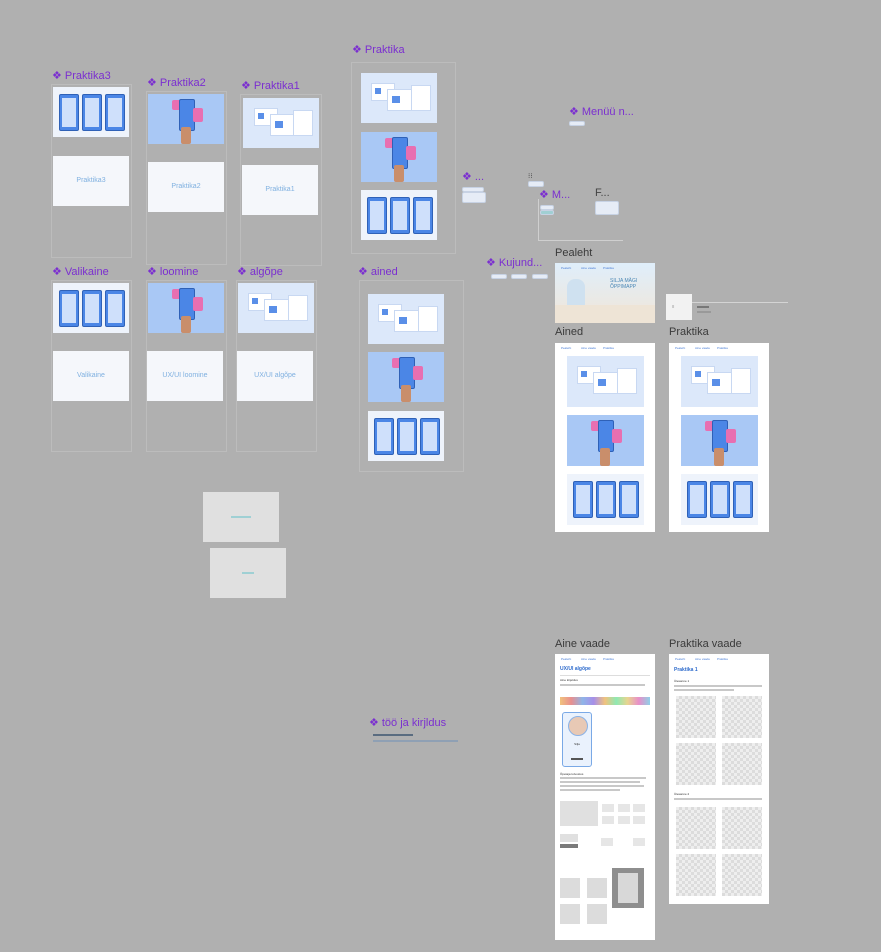 The image size is (881, 952). I want to click on divider, so click(605, 675).